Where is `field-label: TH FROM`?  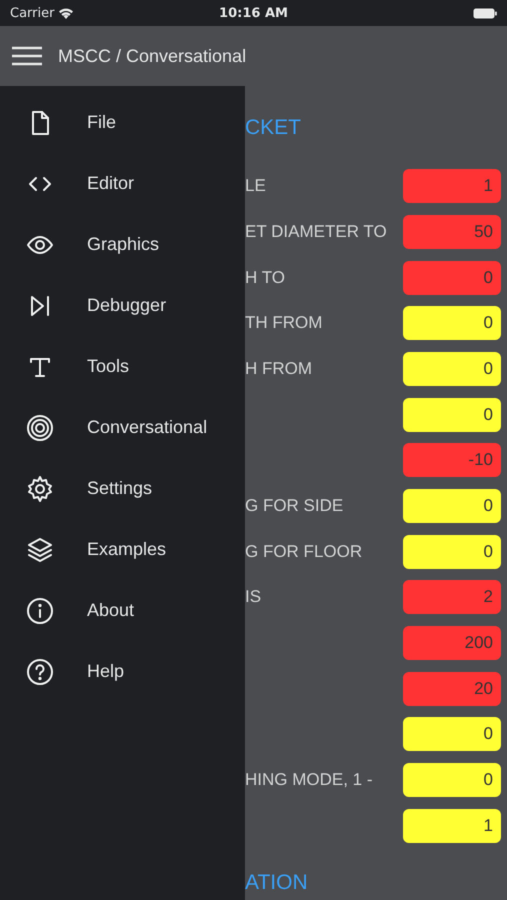
field-label: TH FROM is located at coordinates (283, 322).